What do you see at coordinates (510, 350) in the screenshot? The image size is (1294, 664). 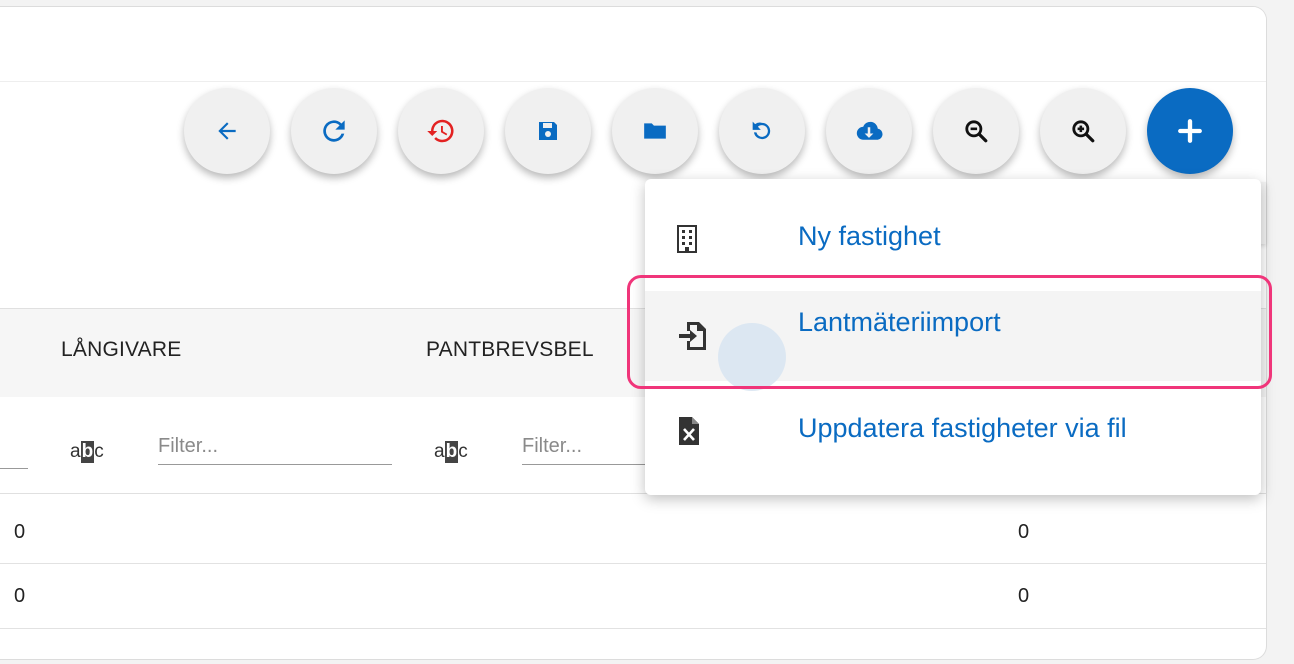 I see `column-header-pantbrevsbelopp: PANTBREVSBEL` at bounding box center [510, 350].